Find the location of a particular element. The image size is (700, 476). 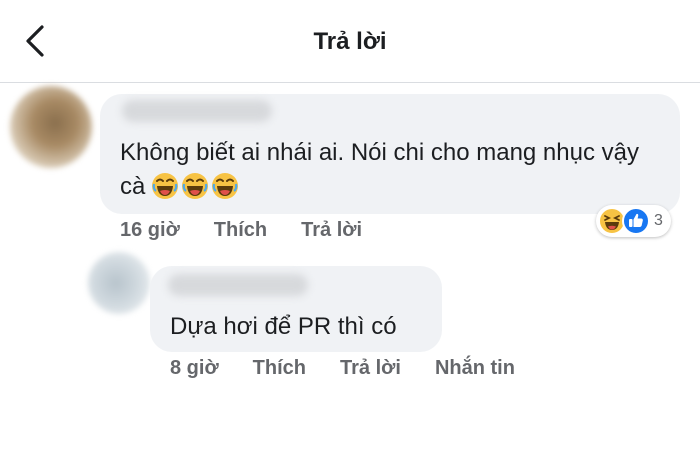

emoji-group is located at coordinates (195, 186).